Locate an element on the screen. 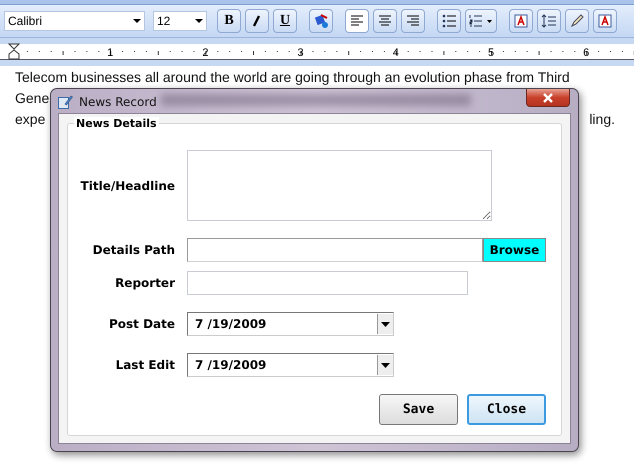 The width and height of the screenshot is (634, 472). pencil-icon is located at coordinates (577, 21).